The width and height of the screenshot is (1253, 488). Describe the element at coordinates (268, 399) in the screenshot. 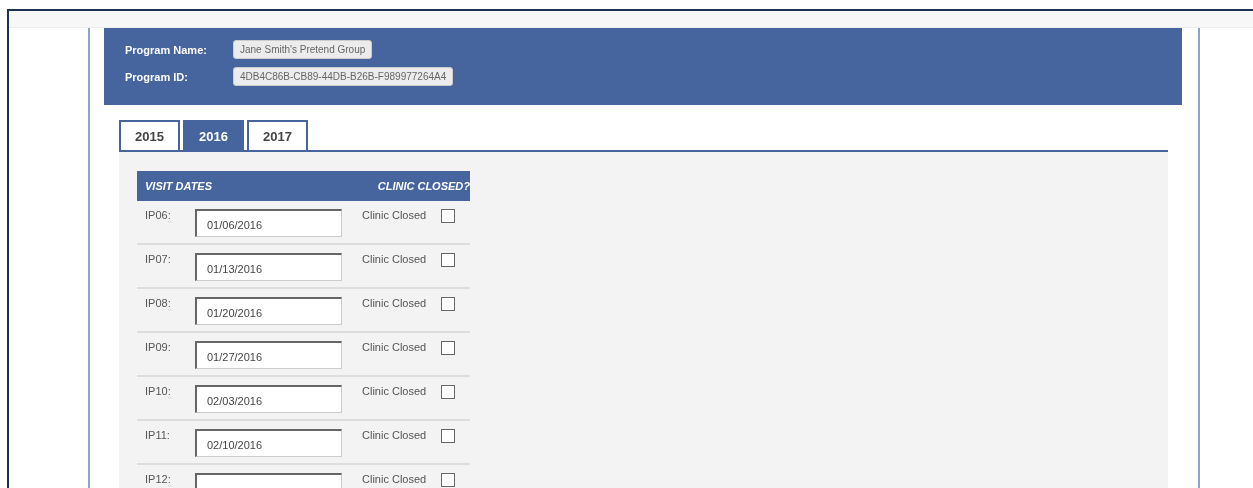

I see `date-field: 02/03/2016` at that location.